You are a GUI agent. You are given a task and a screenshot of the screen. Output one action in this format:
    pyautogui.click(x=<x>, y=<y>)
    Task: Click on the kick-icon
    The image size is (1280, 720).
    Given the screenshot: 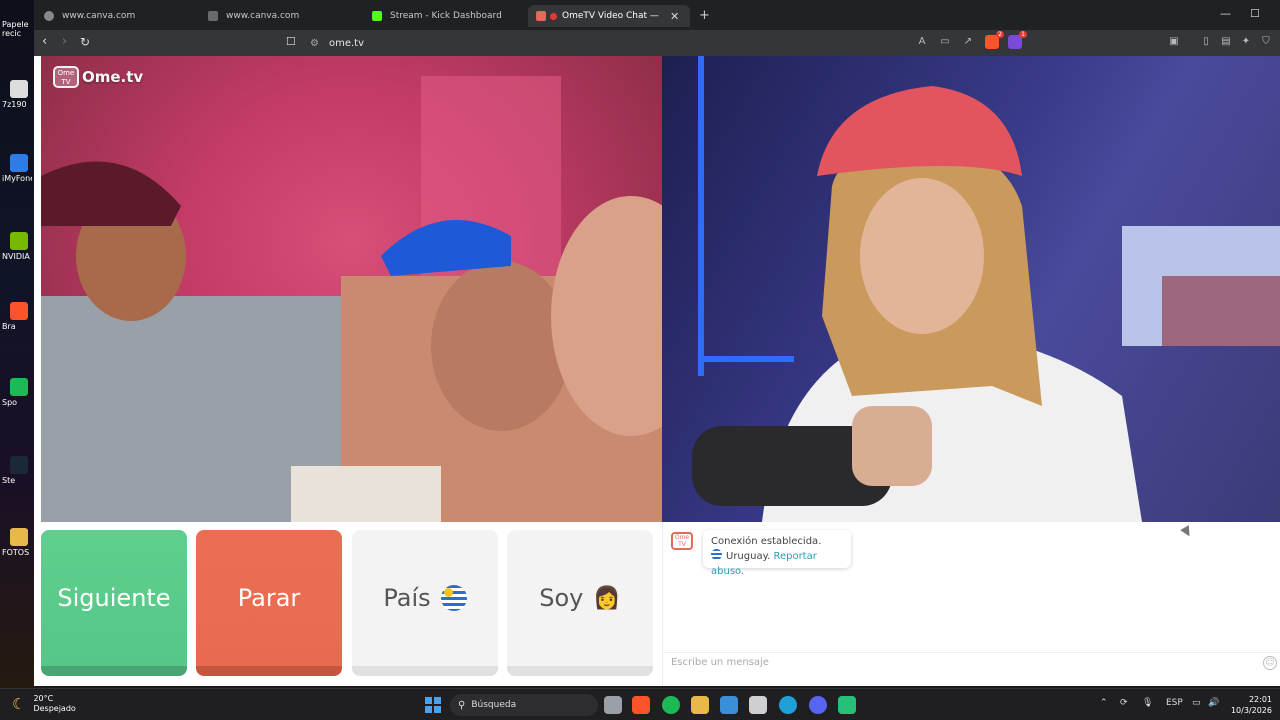 What is the action you would take?
    pyautogui.click(x=377, y=16)
    